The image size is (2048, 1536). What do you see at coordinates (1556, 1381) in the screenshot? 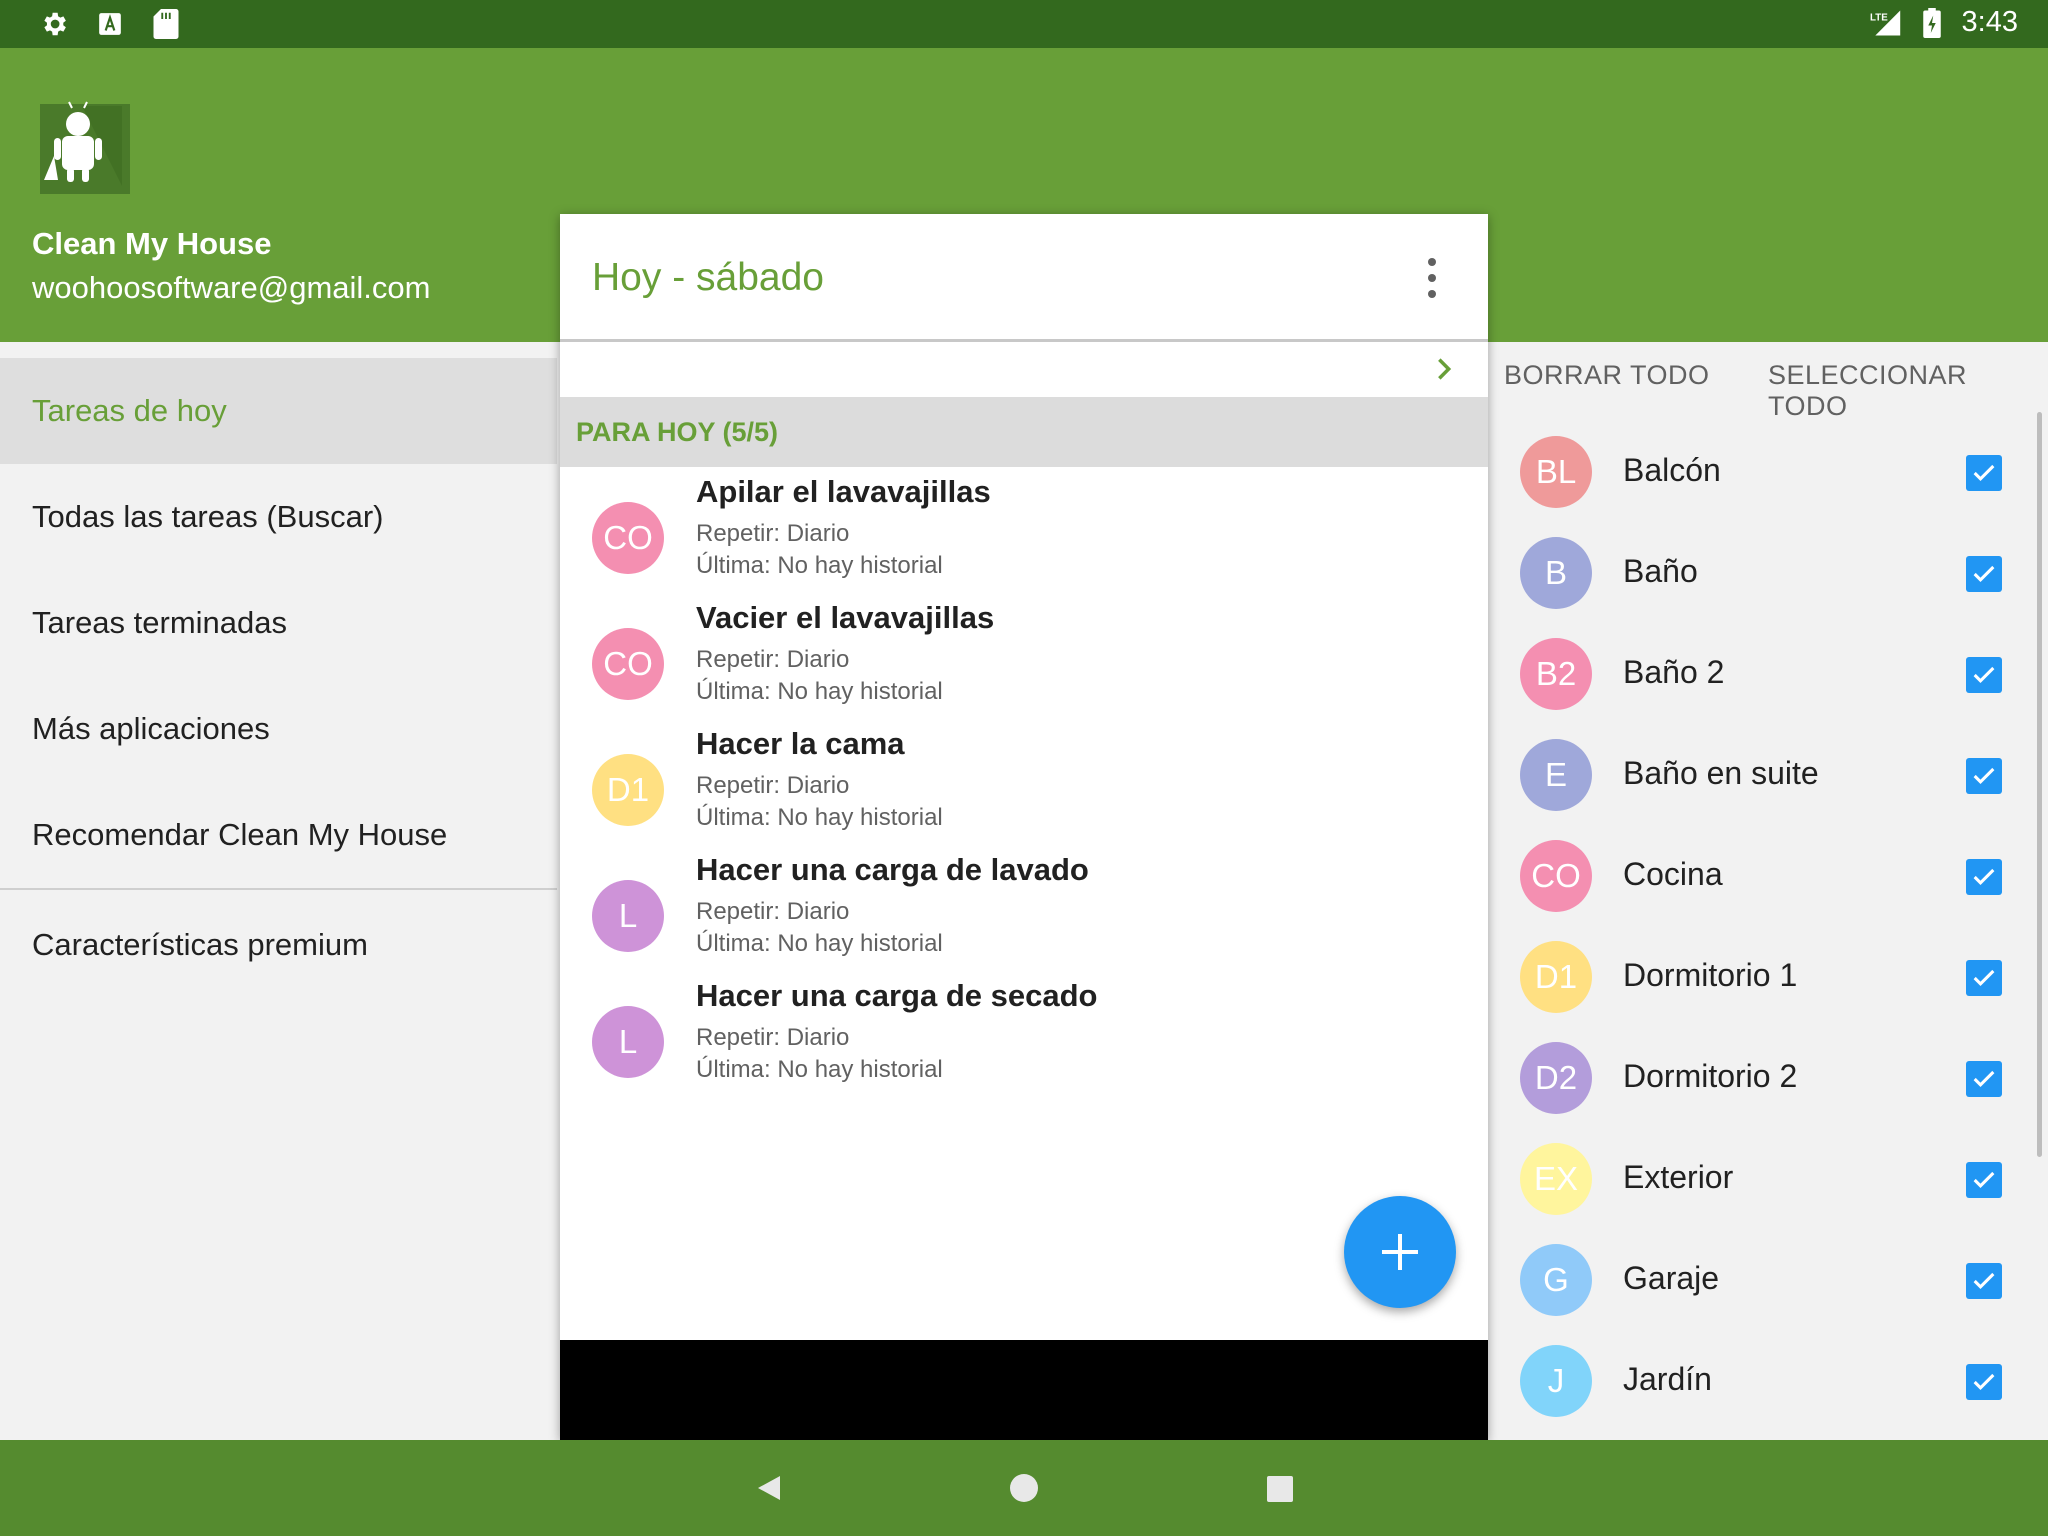
I see `room-avatar: J` at bounding box center [1556, 1381].